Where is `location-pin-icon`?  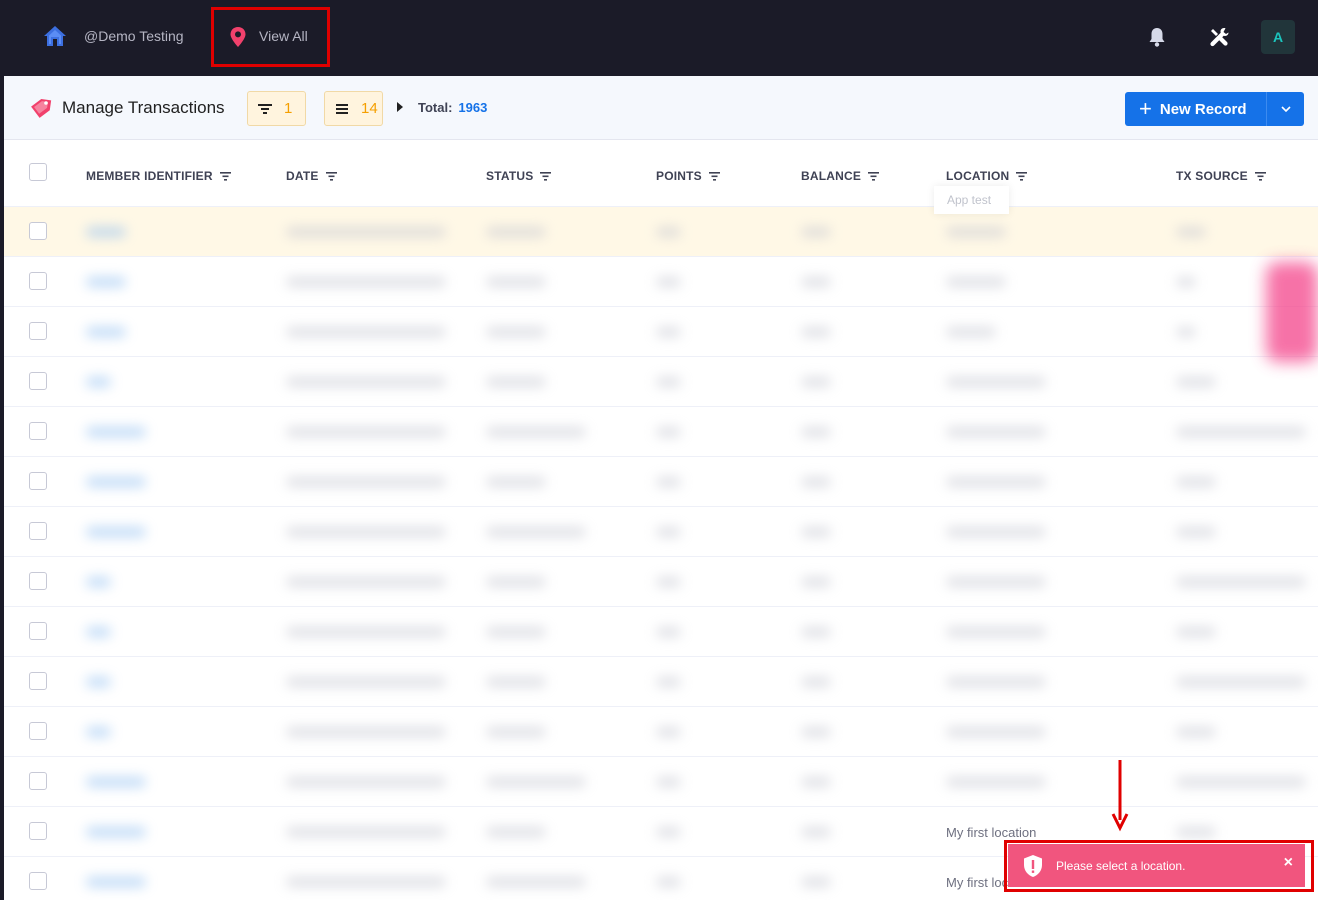
location-pin-icon is located at coordinates (238, 37).